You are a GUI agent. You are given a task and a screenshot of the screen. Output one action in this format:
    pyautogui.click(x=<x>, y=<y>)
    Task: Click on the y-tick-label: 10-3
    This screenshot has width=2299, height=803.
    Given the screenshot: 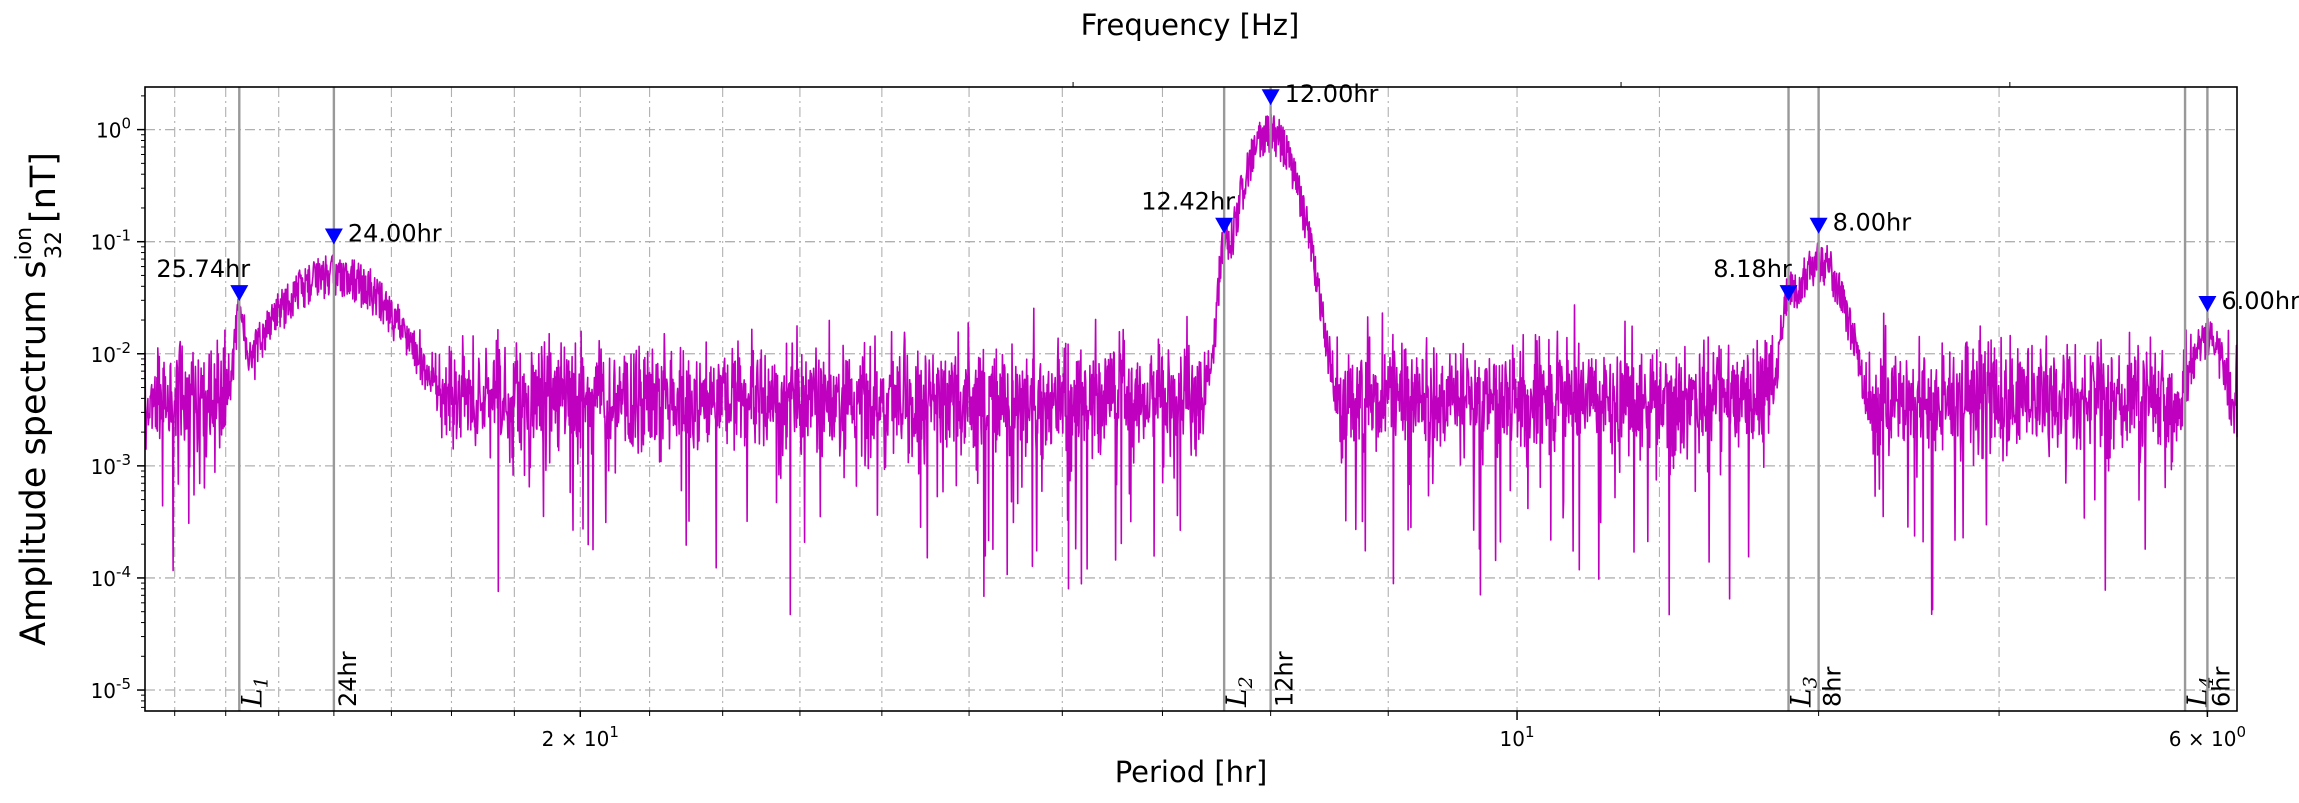 What is the action you would take?
    pyautogui.click(x=111, y=465)
    